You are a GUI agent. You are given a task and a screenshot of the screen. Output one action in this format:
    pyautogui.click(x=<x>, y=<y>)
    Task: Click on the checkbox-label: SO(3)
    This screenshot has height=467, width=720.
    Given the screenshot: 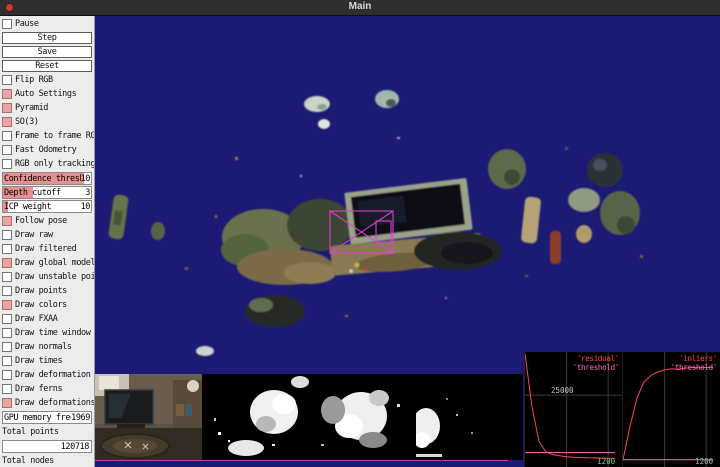 What is the action you would take?
    pyautogui.click(x=27, y=122)
    